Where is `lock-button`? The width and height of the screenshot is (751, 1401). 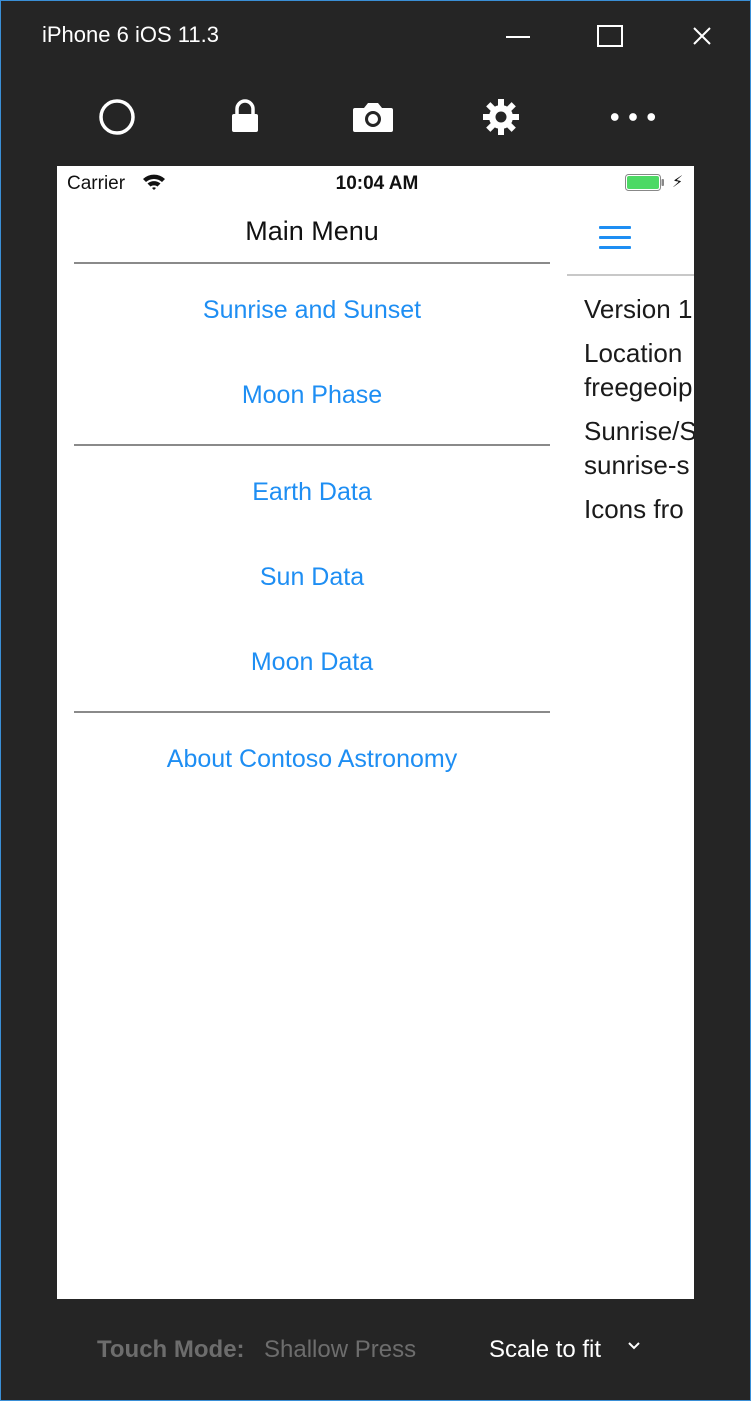 lock-button is located at coordinates (245, 117).